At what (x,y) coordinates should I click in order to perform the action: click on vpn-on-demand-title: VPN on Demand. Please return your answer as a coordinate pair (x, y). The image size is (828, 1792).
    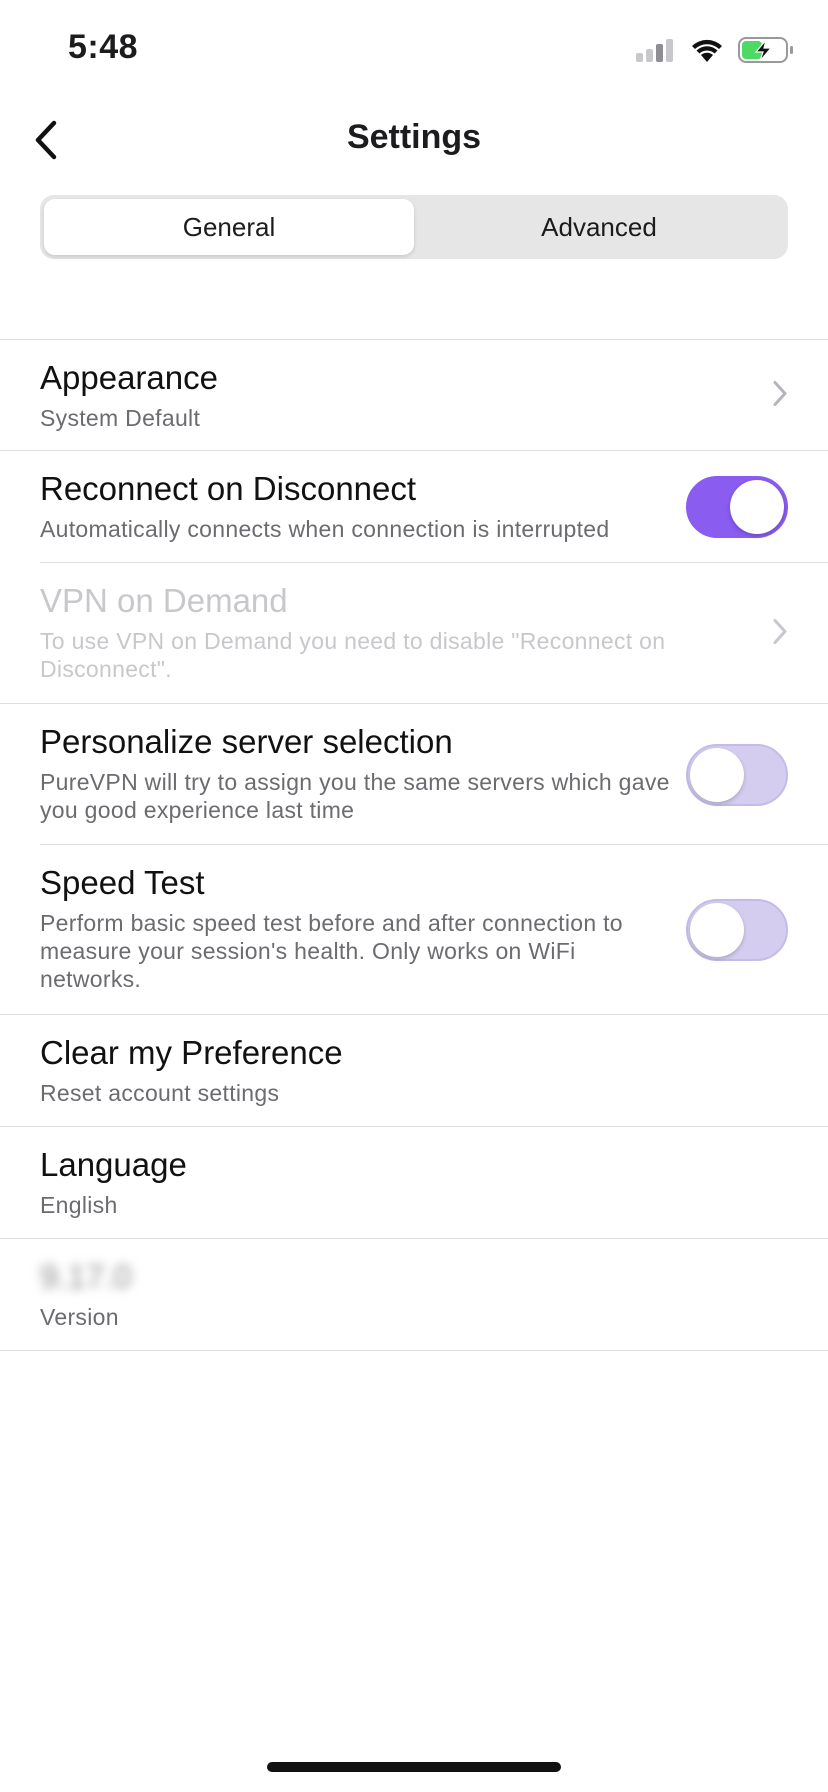
    Looking at the image, I should click on (164, 600).